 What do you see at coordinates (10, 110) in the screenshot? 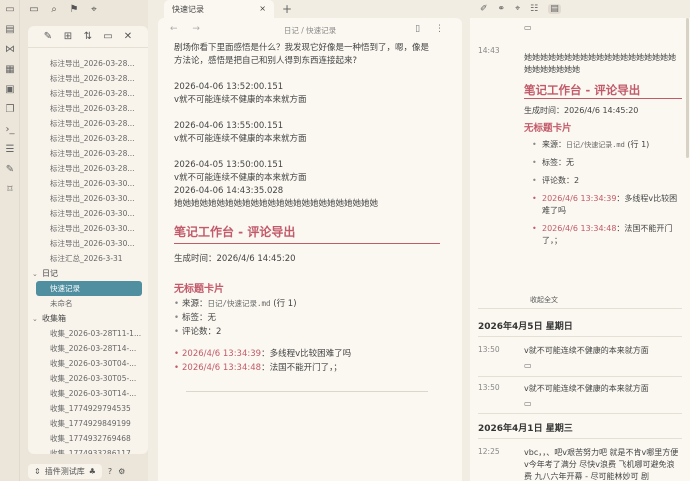
I see `copy-icon: ❐` at bounding box center [10, 110].